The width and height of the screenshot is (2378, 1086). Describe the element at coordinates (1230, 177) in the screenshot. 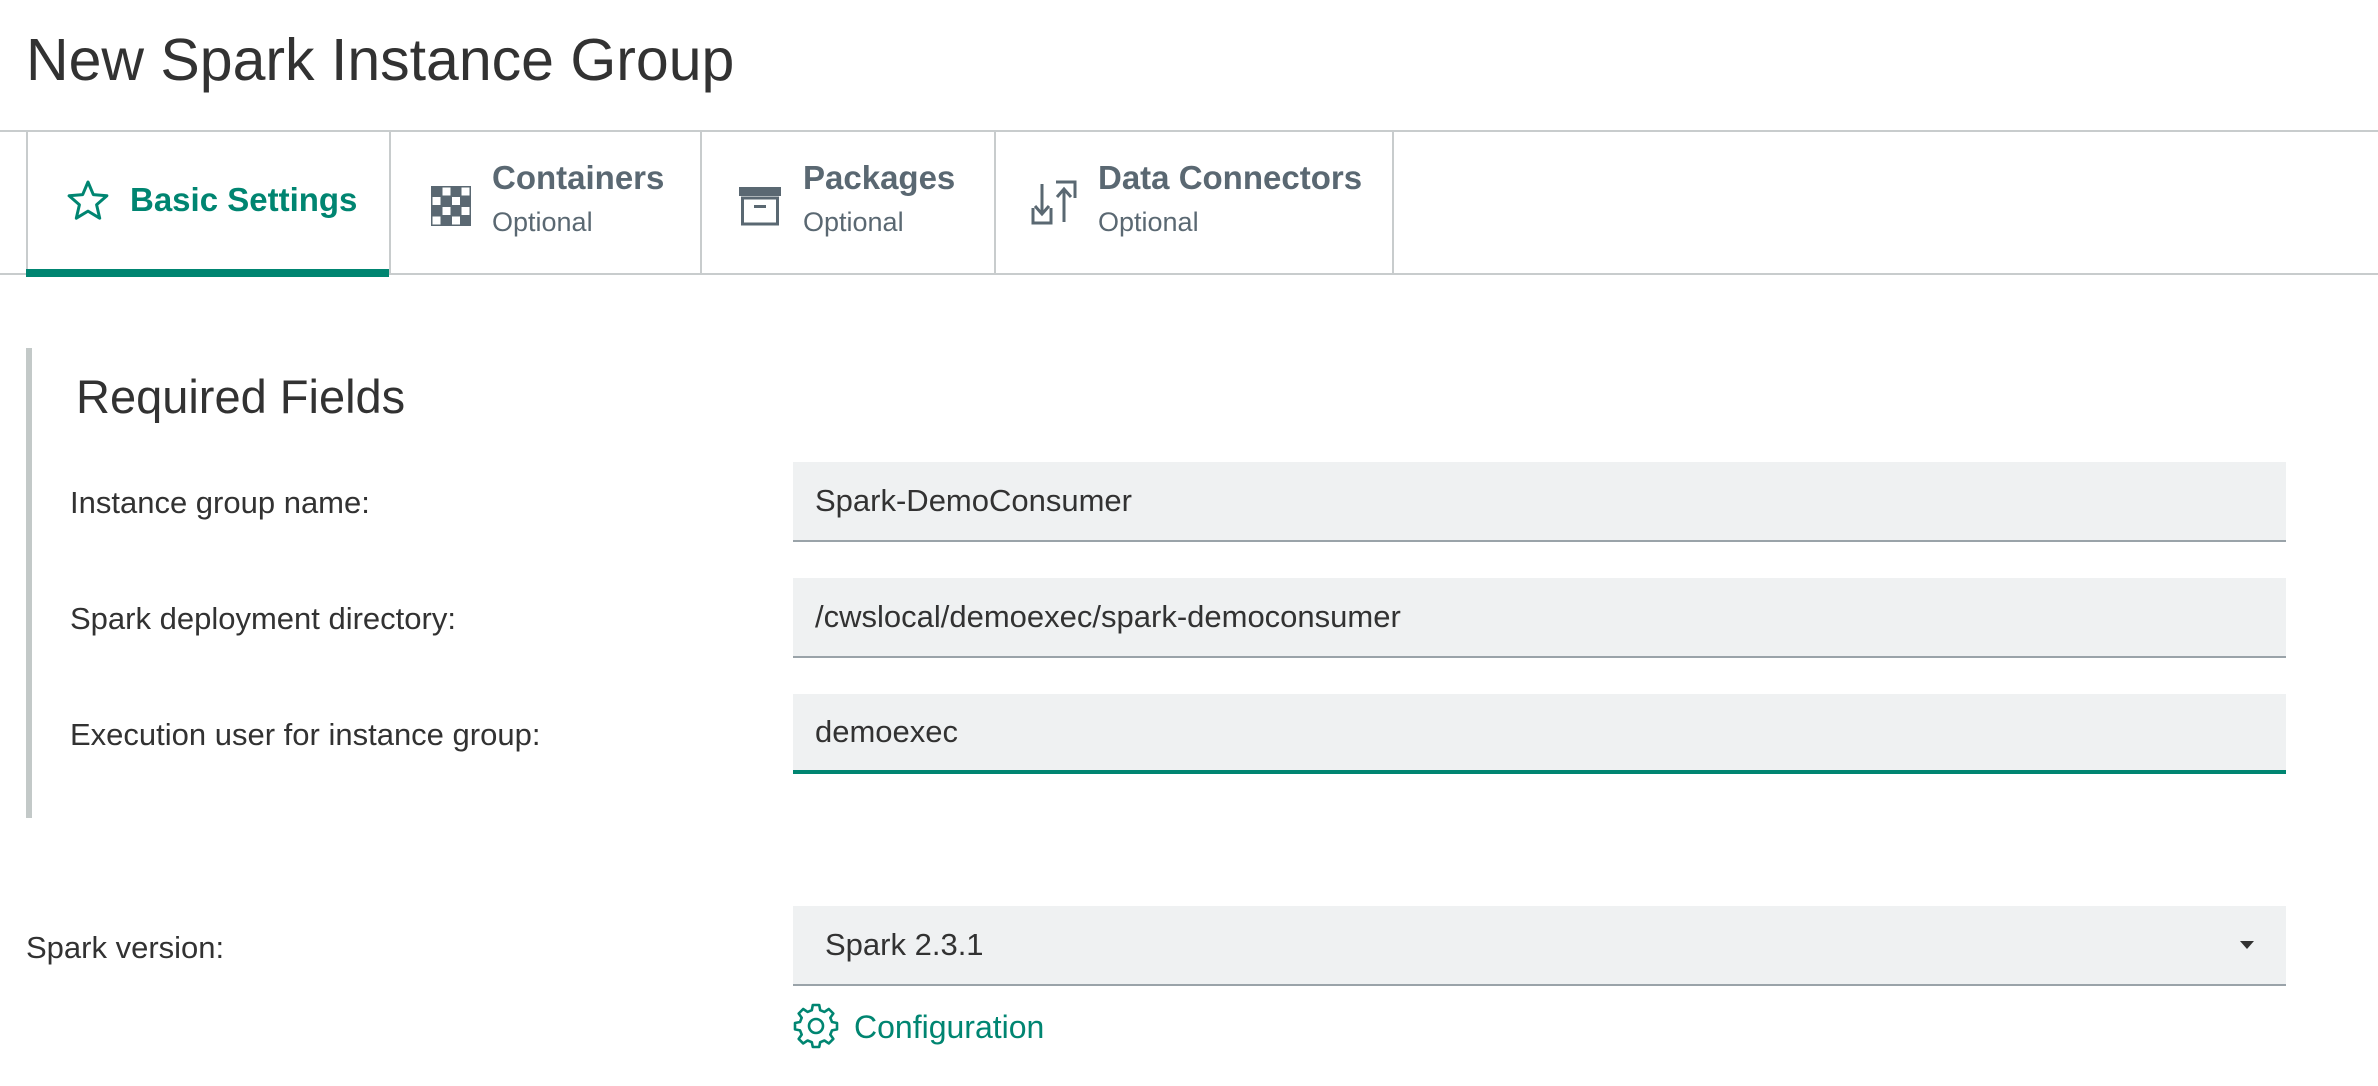

I see `tab-label: Data Connectors` at that location.